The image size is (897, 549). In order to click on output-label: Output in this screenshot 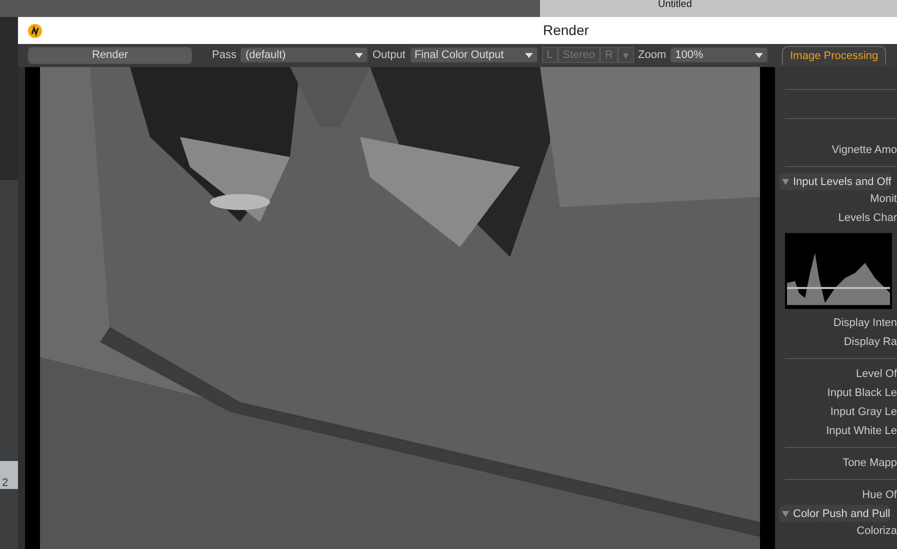, I will do `click(389, 55)`.